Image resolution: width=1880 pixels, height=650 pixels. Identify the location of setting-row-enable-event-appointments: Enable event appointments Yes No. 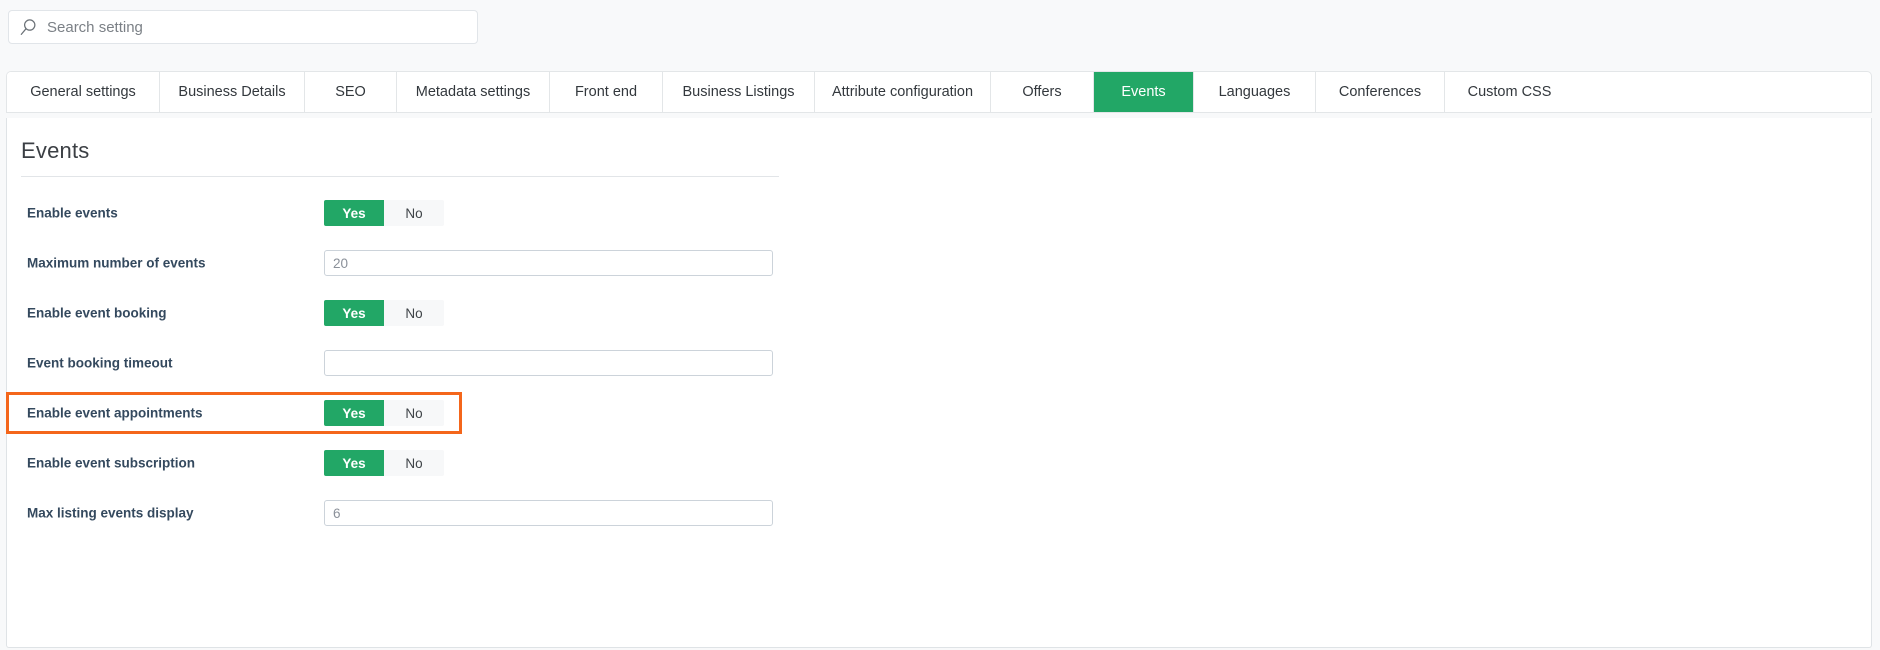
(939, 413).